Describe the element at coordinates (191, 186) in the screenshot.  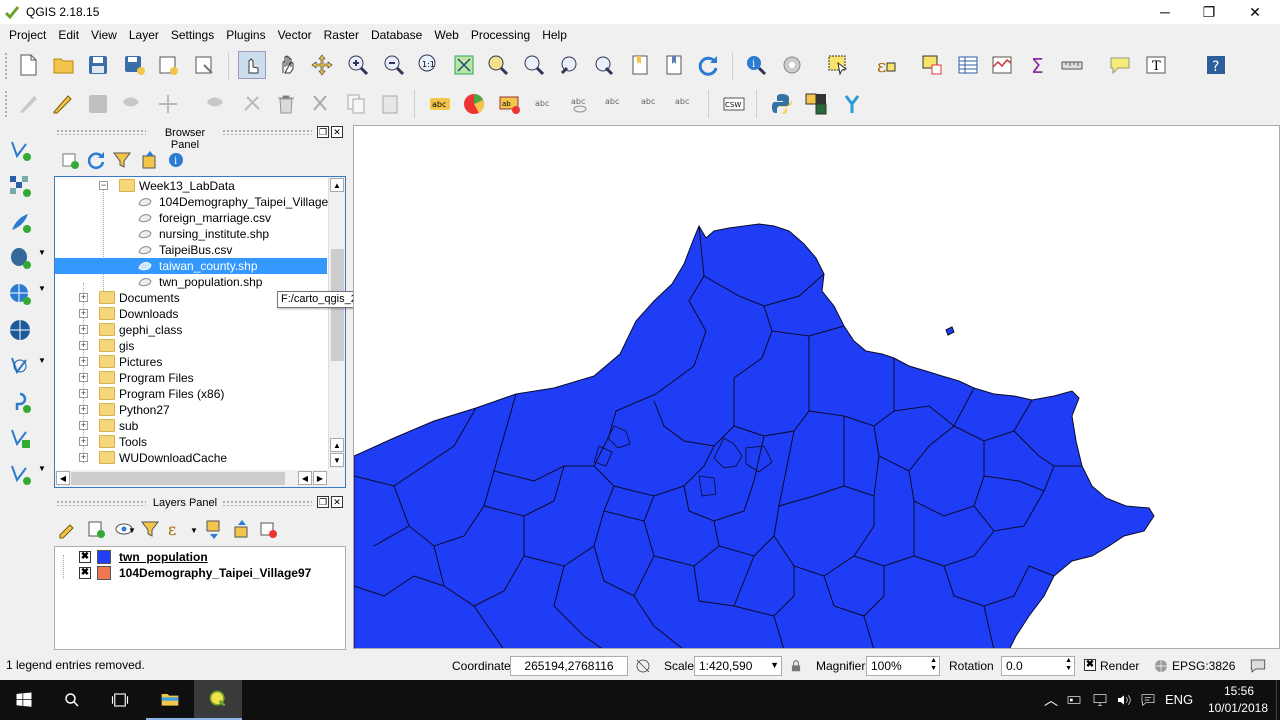
I see `tree-item-week13-labdata: − Week13_LabData` at that location.